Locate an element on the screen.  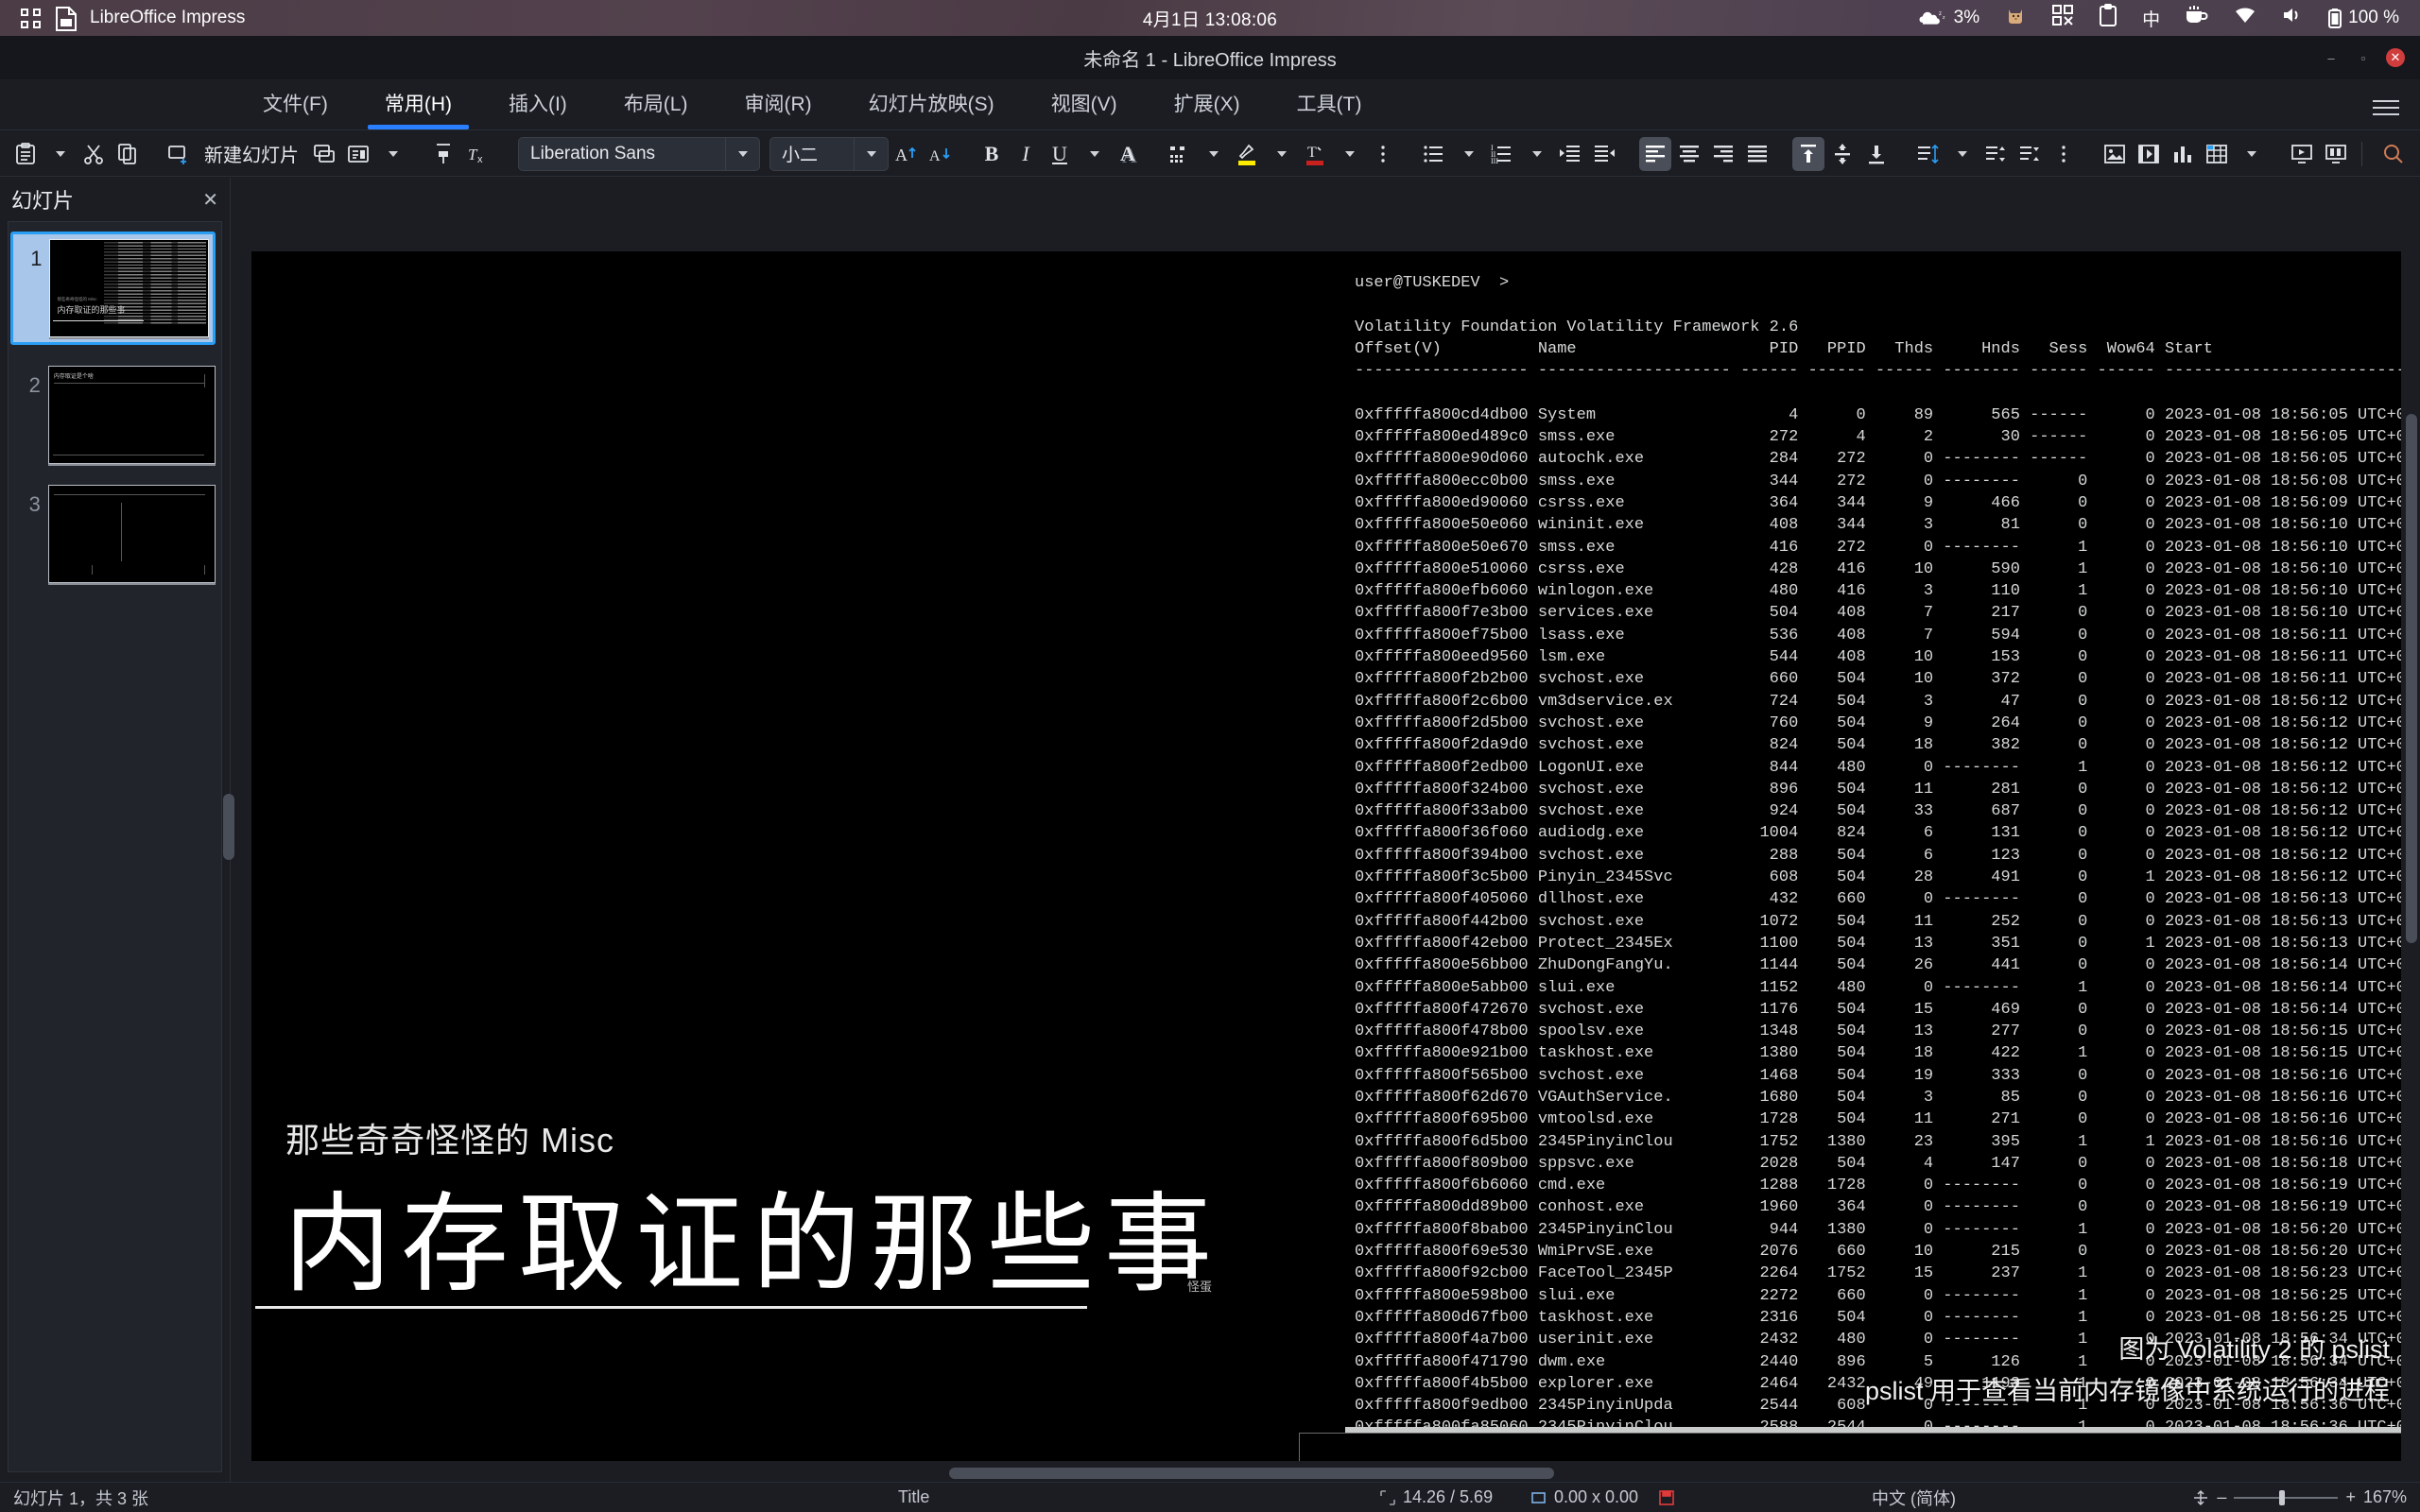
tab-tools: 工具(T) is located at coordinates (1330, 109).